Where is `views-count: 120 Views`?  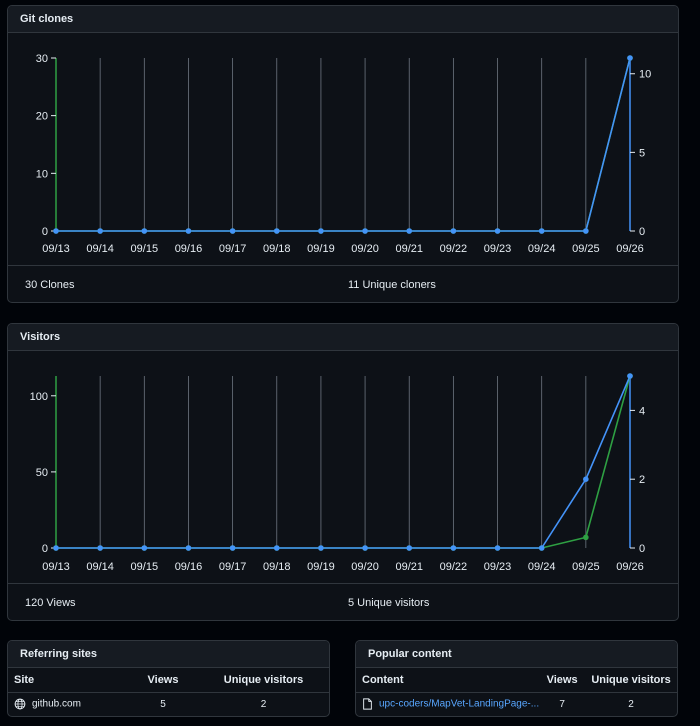
views-count: 120 Views is located at coordinates (50, 602).